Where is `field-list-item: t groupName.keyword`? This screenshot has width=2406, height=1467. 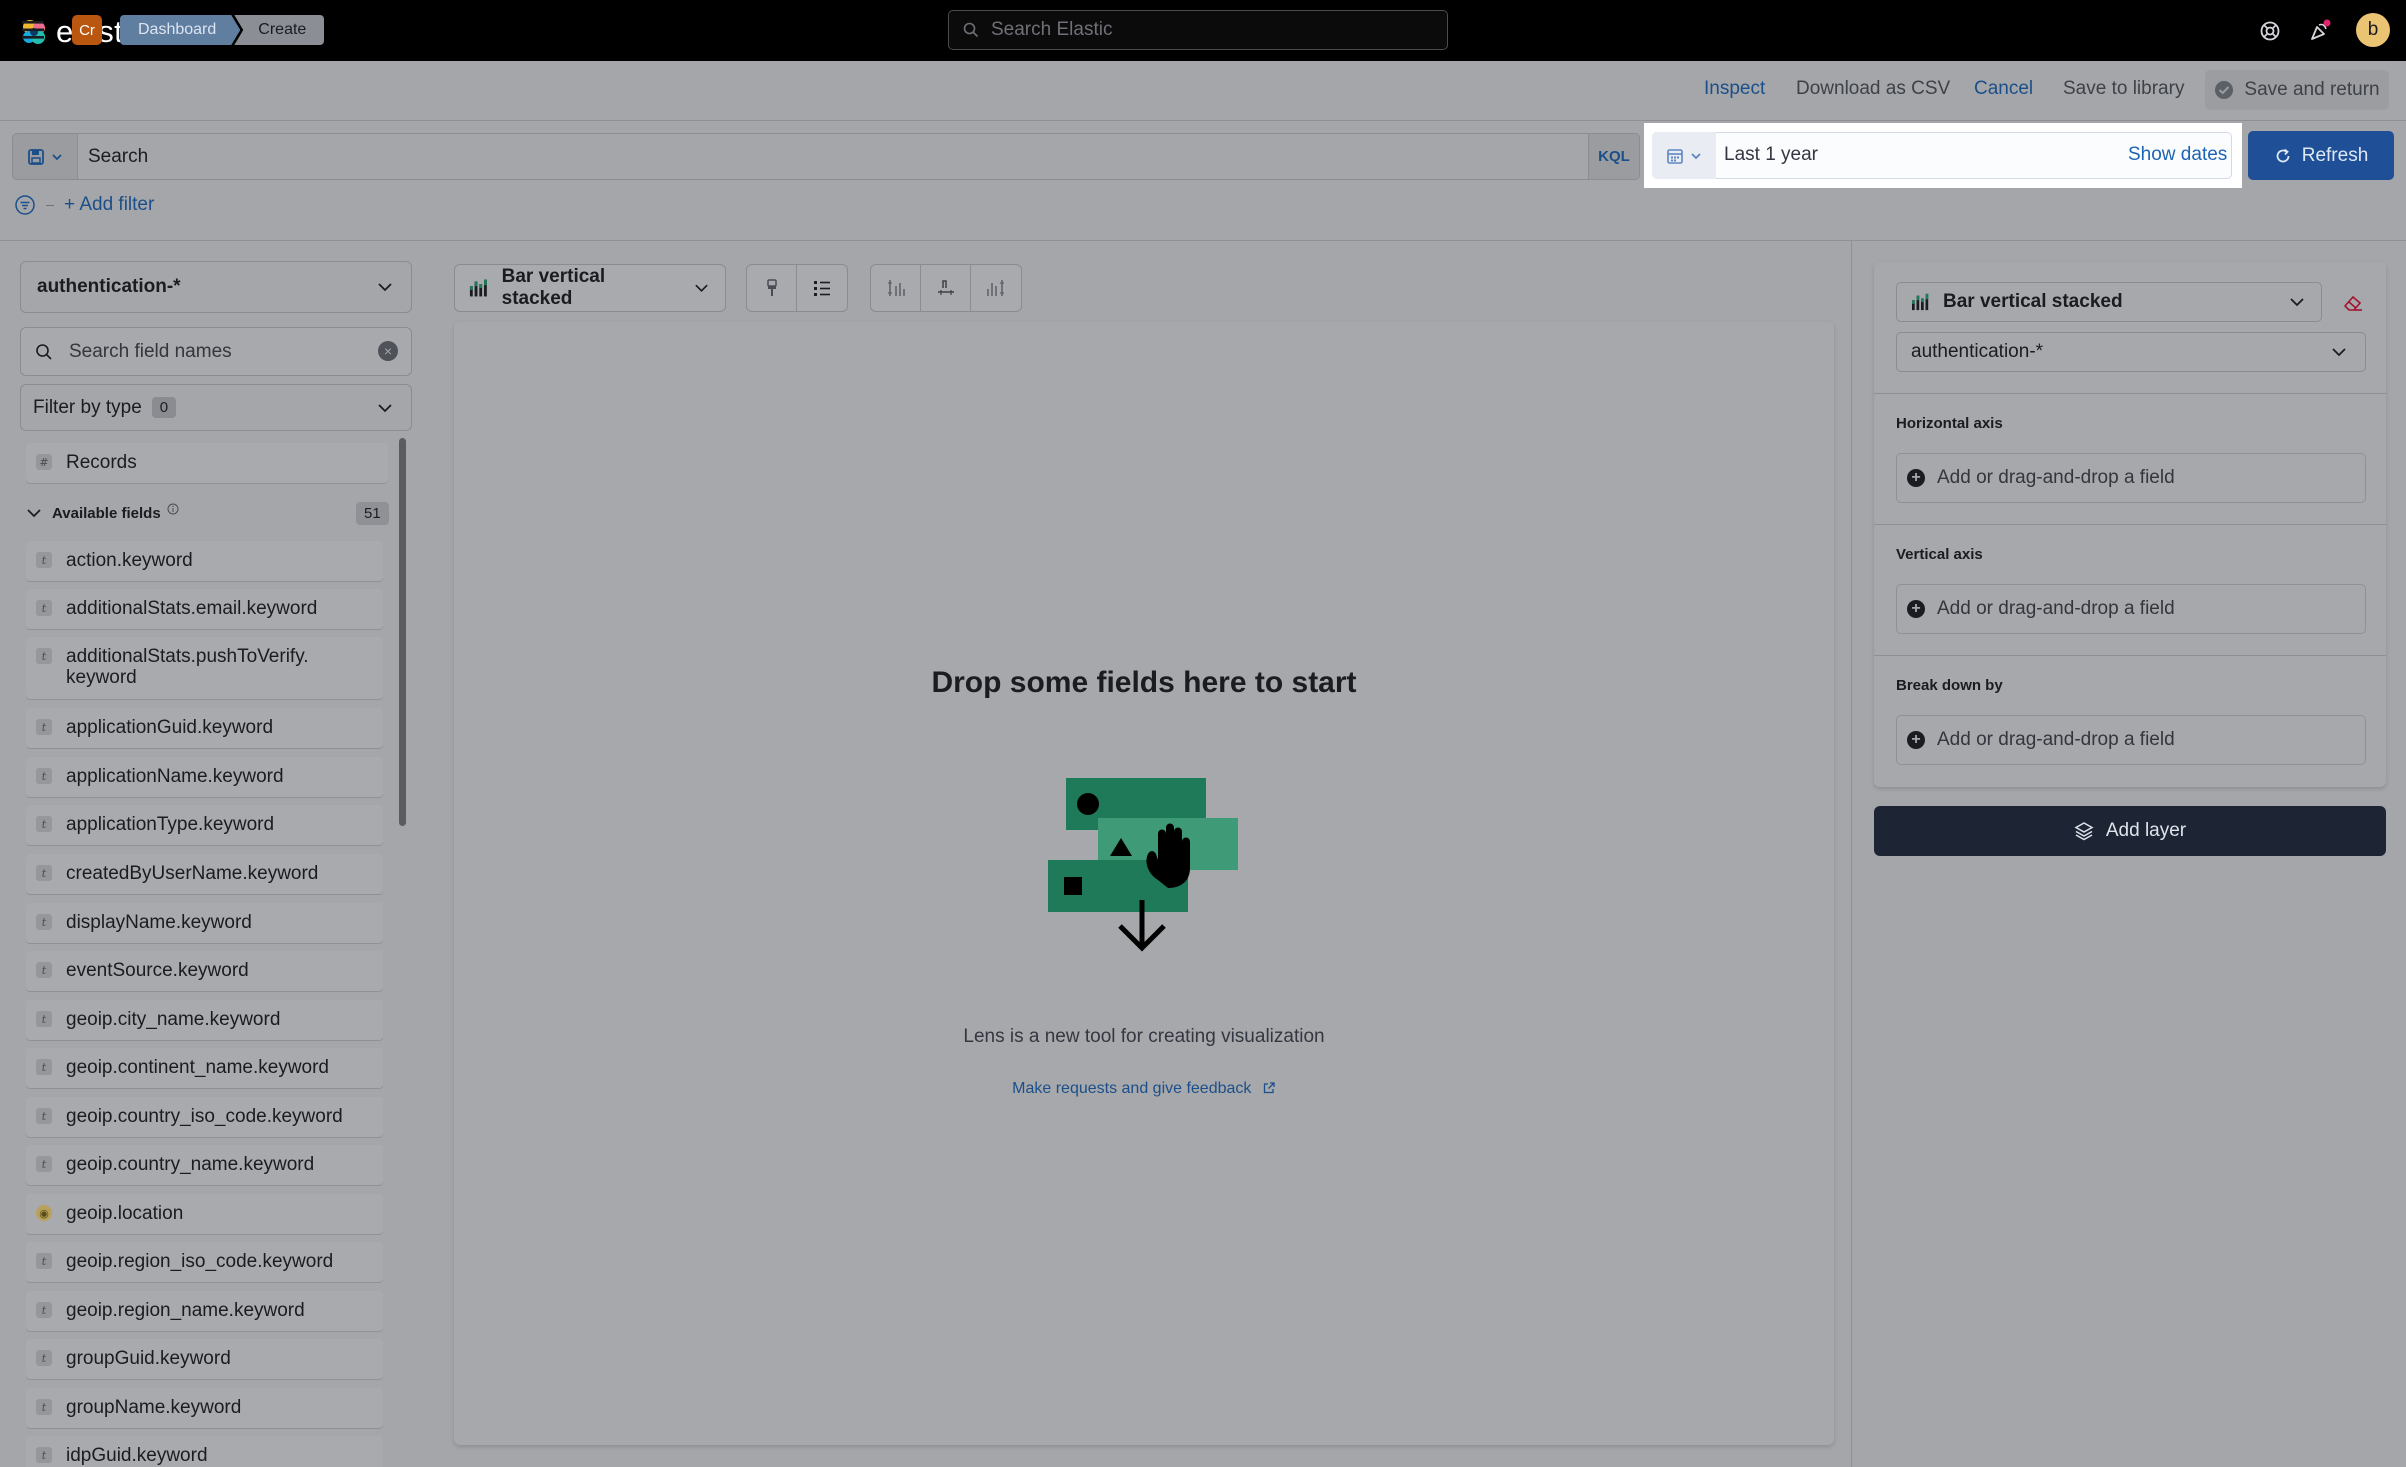 field-list-item: t groupName.keyword is located at coordinates (204, 1408).